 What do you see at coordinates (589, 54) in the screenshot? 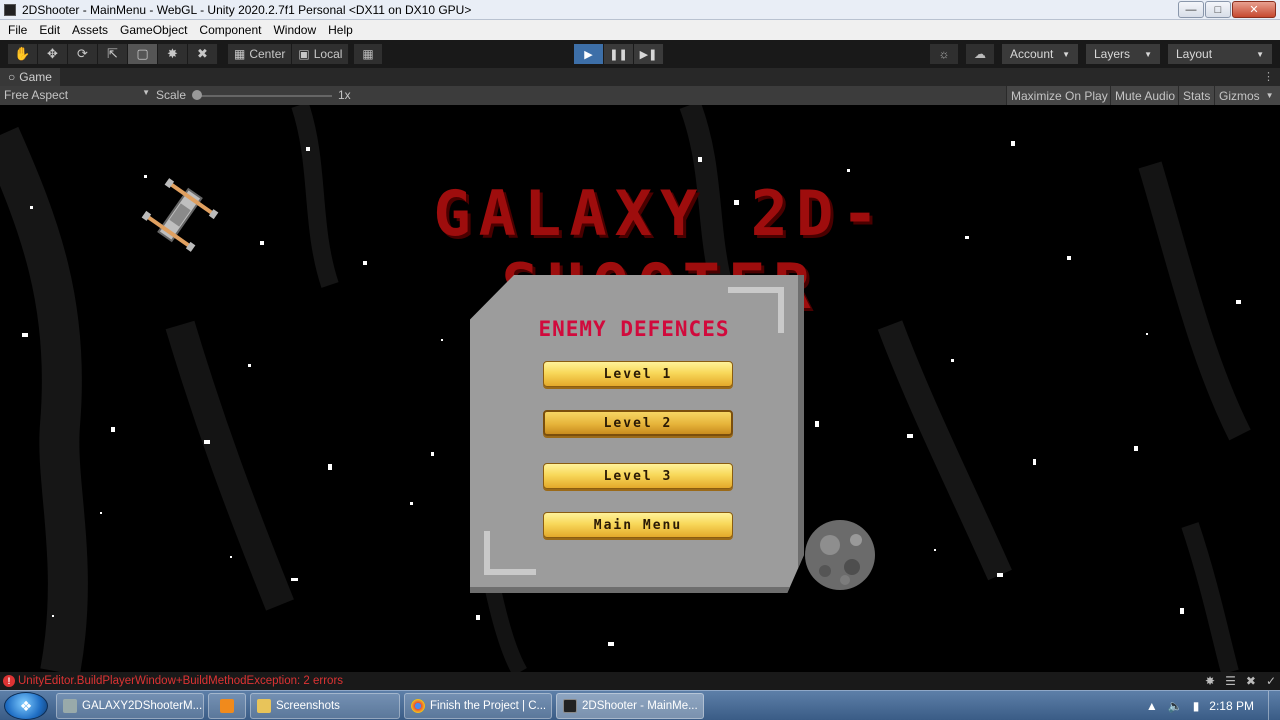
I see `play-button: ▶` at bounding box center [589, 54].